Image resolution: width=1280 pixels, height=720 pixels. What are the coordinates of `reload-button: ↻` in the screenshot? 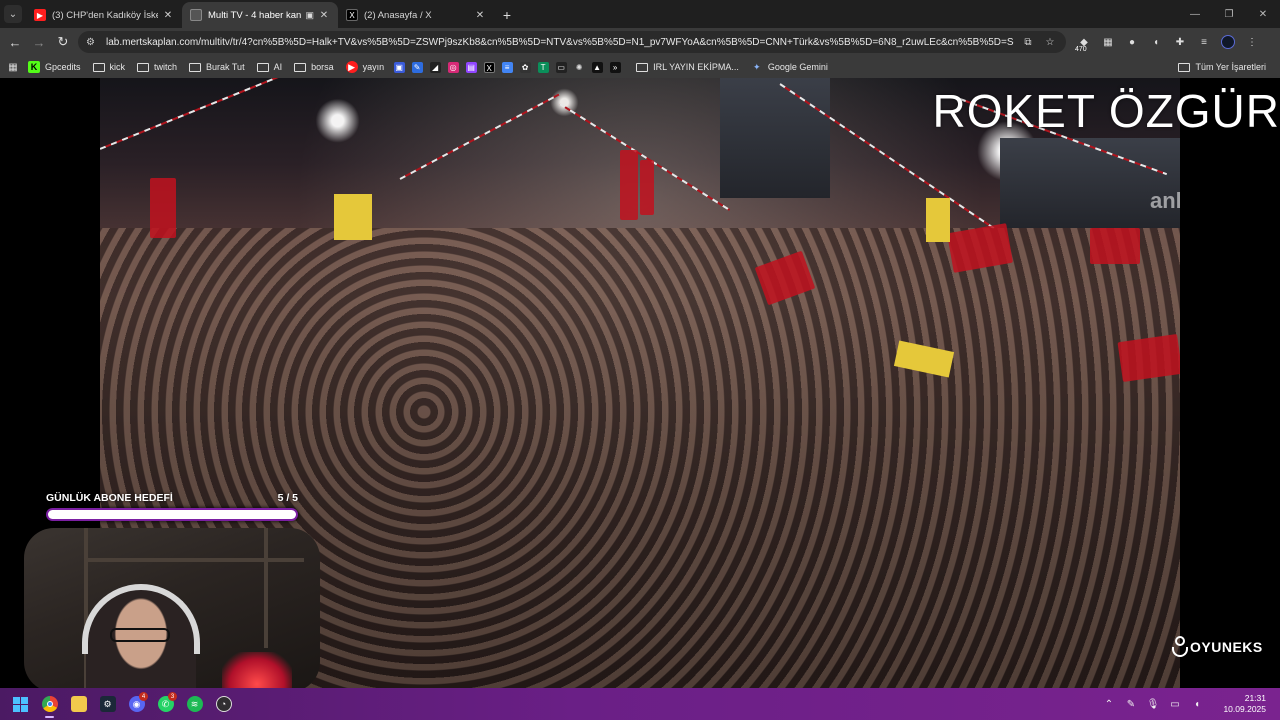 It's located at (63, 42).